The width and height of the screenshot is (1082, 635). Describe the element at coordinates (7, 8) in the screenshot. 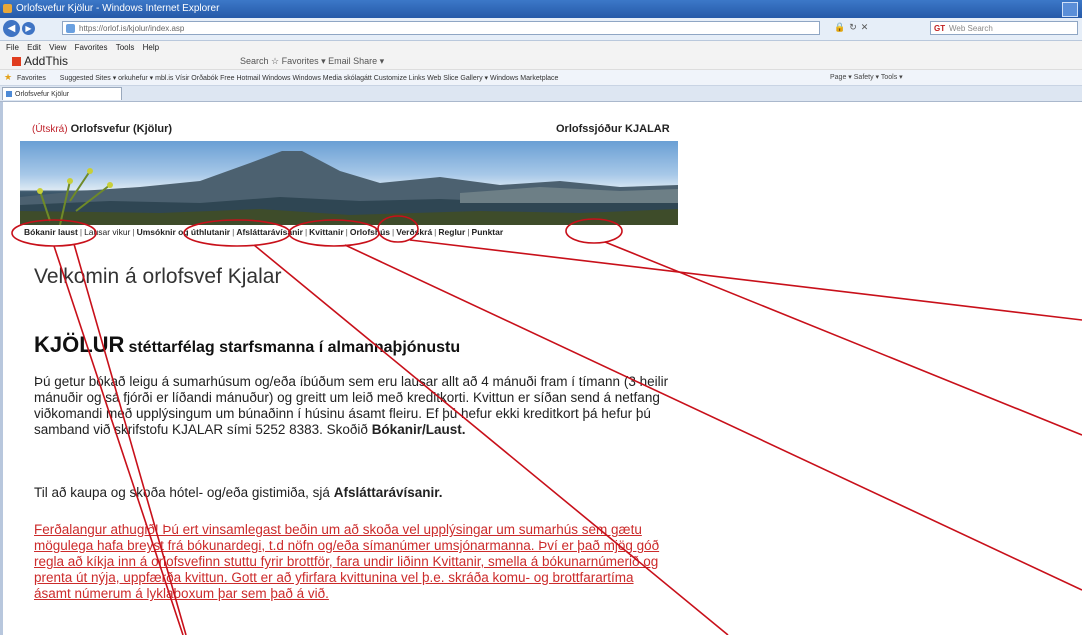

I see `ie-icon` at that location.